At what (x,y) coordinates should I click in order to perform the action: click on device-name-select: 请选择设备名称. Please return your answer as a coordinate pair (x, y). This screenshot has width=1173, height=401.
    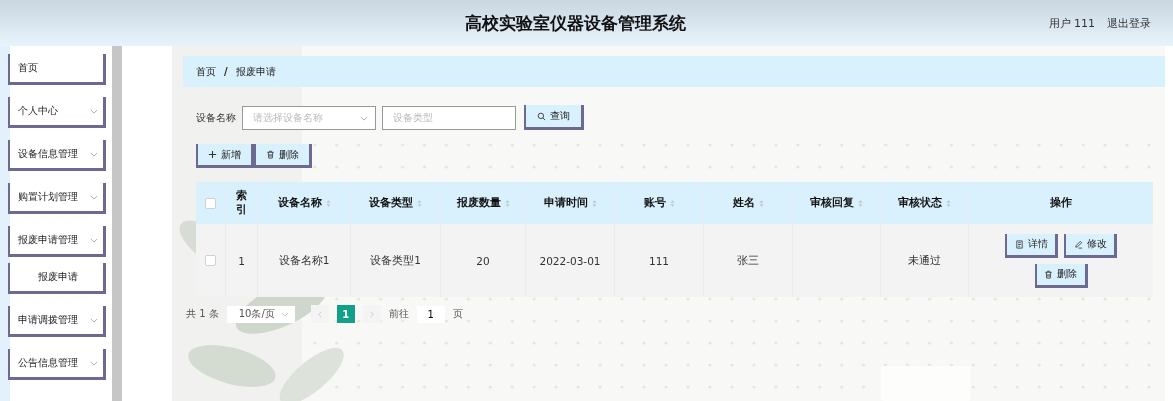
    Looking at the image, I should click on (309, 117).